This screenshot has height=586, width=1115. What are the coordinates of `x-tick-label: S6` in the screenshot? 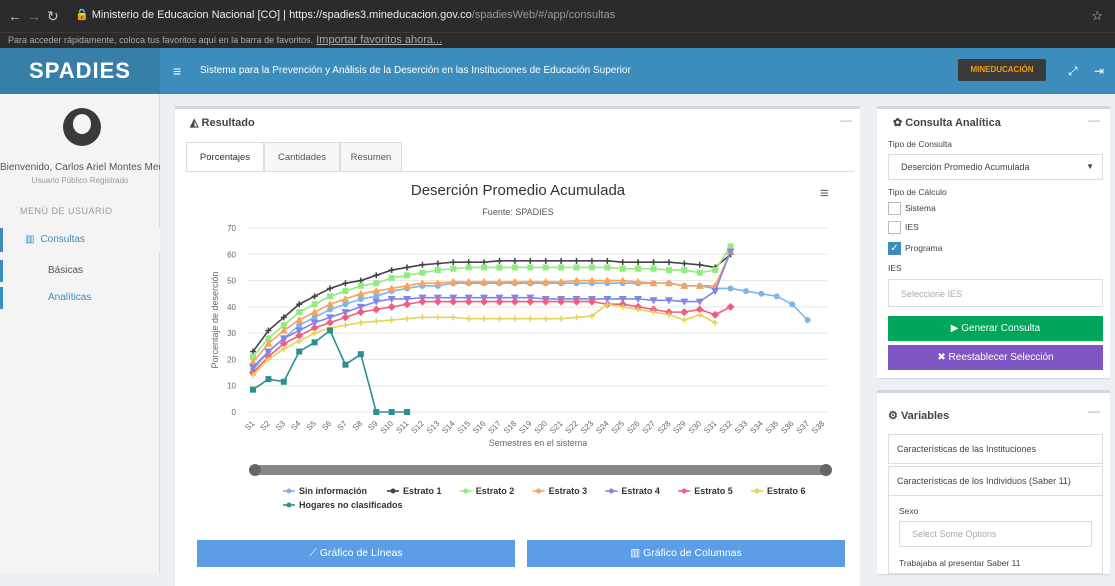 It's located at (327, 426).